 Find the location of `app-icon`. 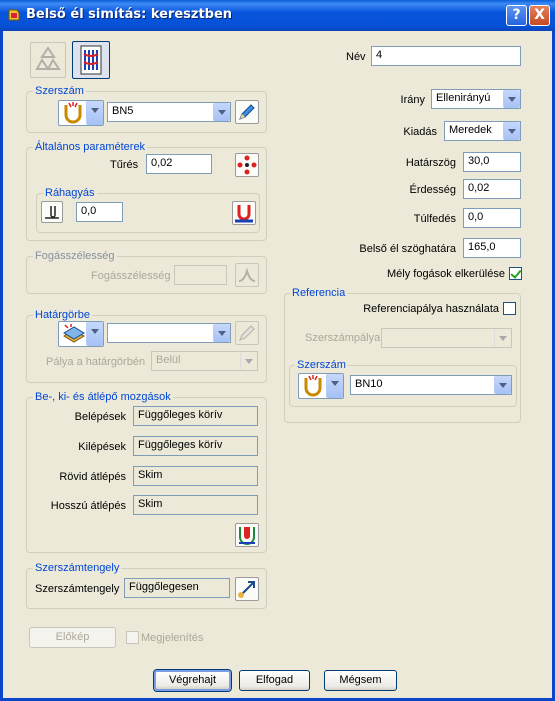

app-icon is located at coordinates (14, 15).